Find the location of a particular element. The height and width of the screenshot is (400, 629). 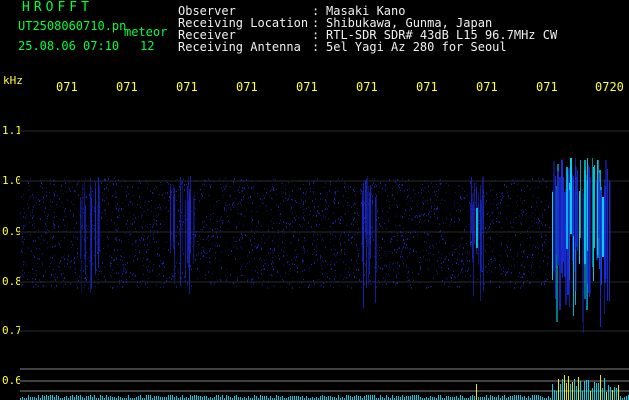

echo-streak is located at coordinates (603, 227).